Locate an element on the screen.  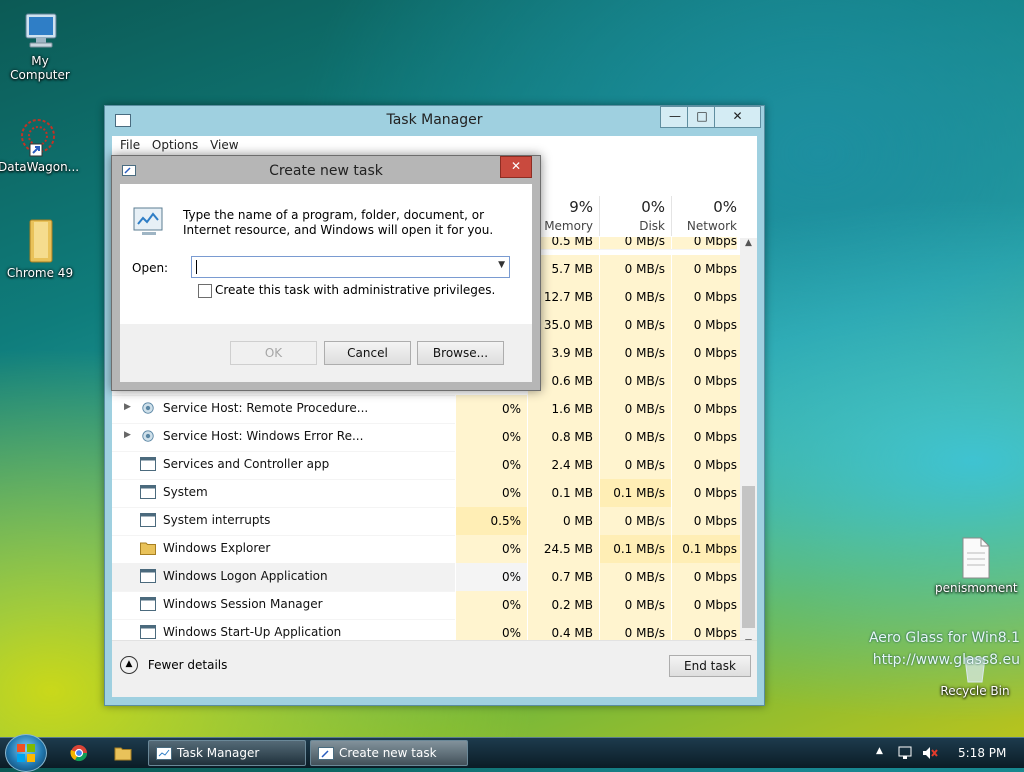
minimize-button: — is located at coordinates (675, 117).